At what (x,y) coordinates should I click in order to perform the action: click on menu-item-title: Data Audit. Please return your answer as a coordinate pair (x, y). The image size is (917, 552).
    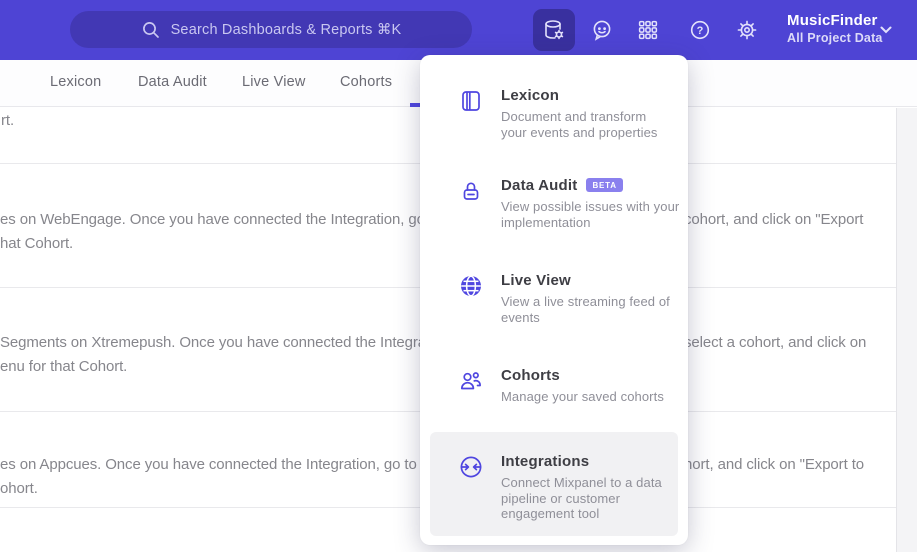
    Looking at the image, I should click on (539, 185).